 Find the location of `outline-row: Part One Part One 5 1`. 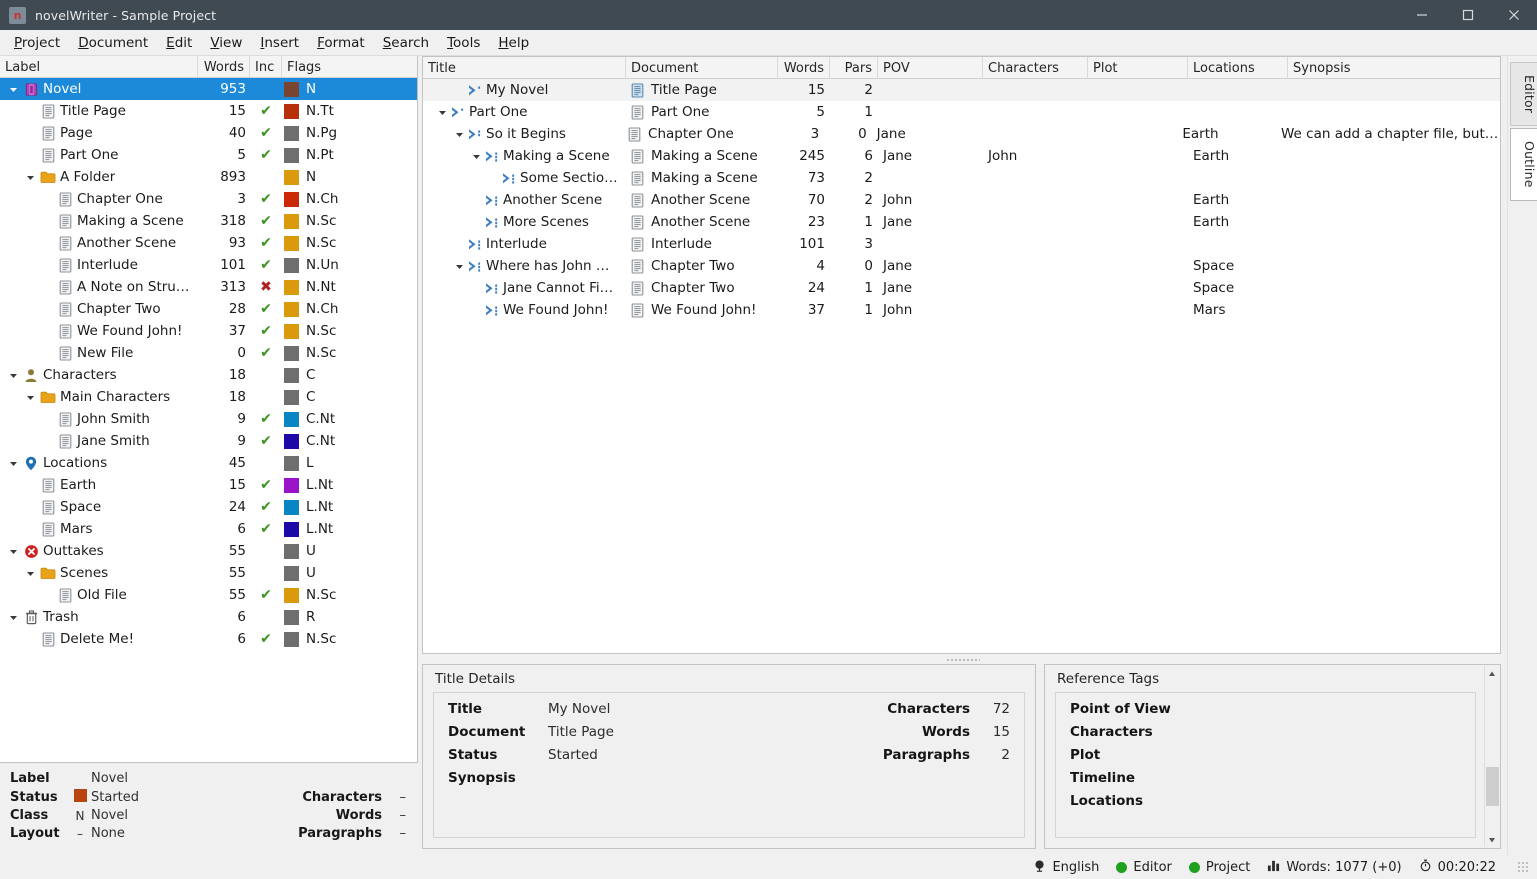

outline-row: Part One Part One 5 1 is located at coordinates (961, 112).